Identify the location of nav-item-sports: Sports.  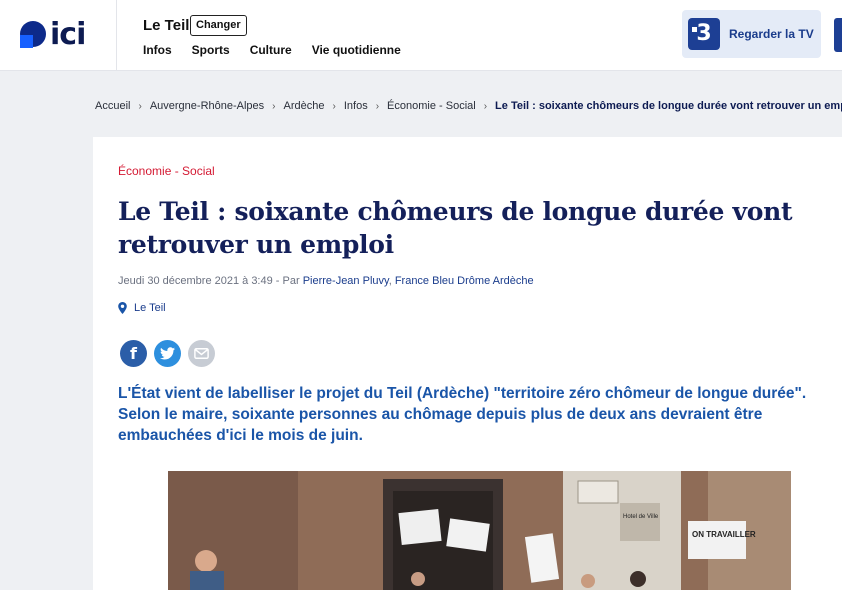
(211, 50).